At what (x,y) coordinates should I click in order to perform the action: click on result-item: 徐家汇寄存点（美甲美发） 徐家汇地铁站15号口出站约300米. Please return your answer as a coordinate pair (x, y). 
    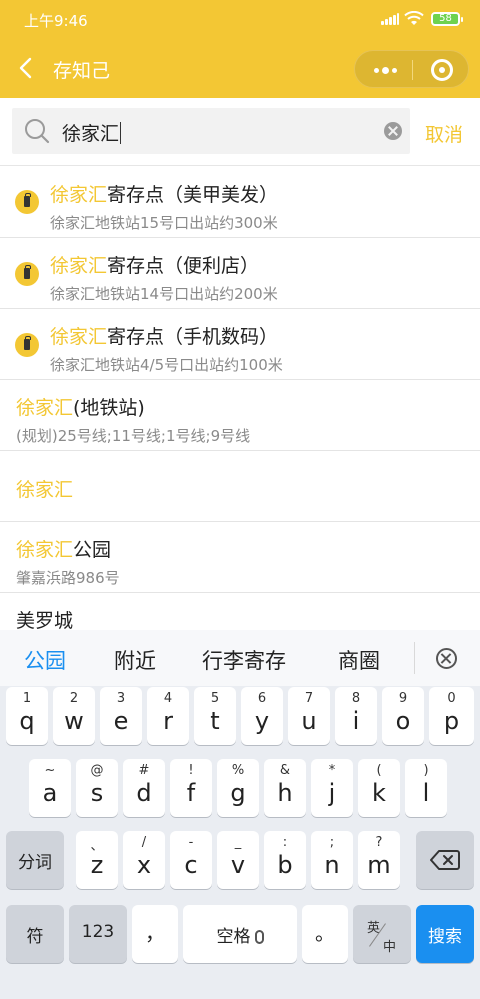
    Looking at the image, I should click on (240, 202).